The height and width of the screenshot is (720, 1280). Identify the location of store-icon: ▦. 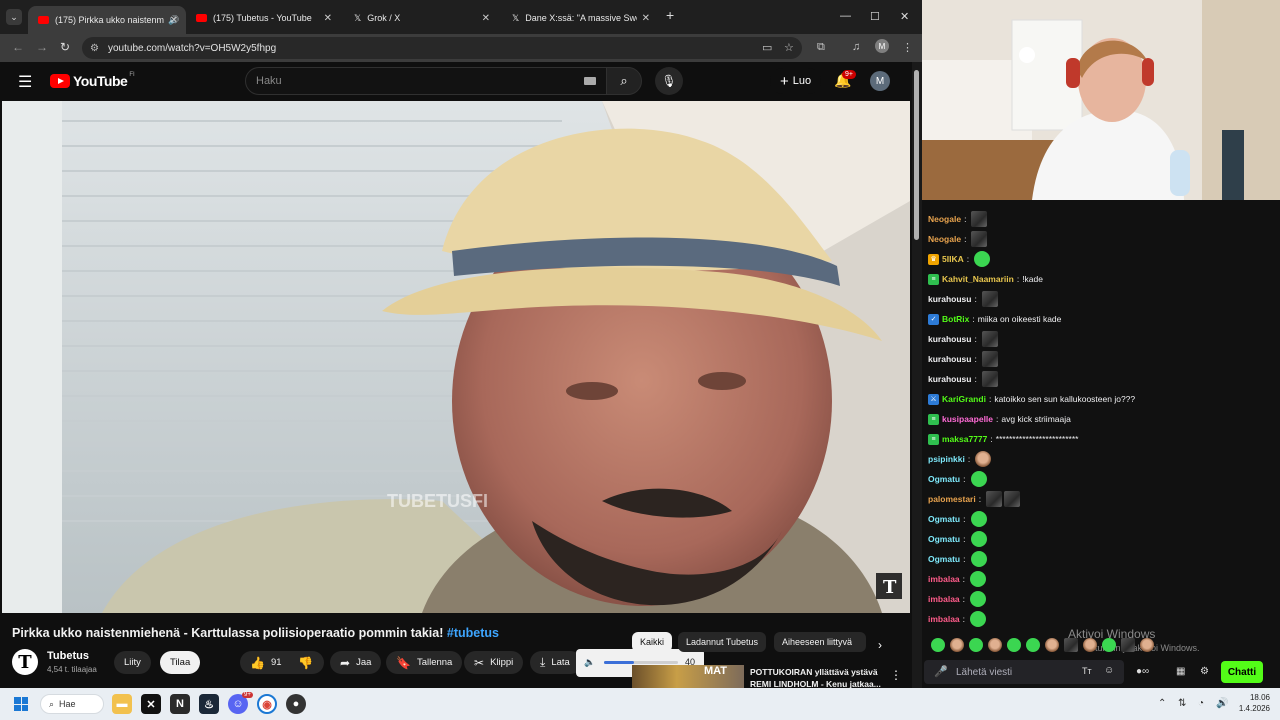
(1180, 671).